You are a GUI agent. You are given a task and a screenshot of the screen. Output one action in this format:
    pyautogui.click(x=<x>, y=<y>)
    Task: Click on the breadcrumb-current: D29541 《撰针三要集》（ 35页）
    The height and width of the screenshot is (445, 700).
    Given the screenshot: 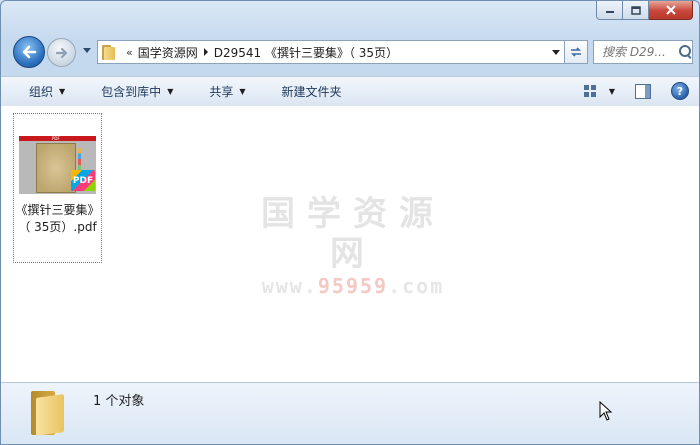 What is the action you would take?
    pyautogui.click(x=306, y=52)
    